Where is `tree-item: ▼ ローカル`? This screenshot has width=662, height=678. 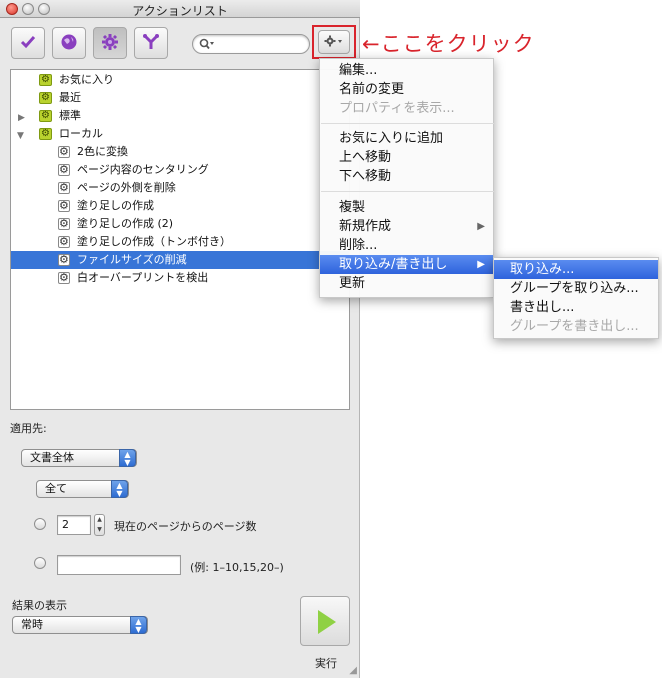 tree-item: ▼ ローカル is located at coordinates (180, 134).